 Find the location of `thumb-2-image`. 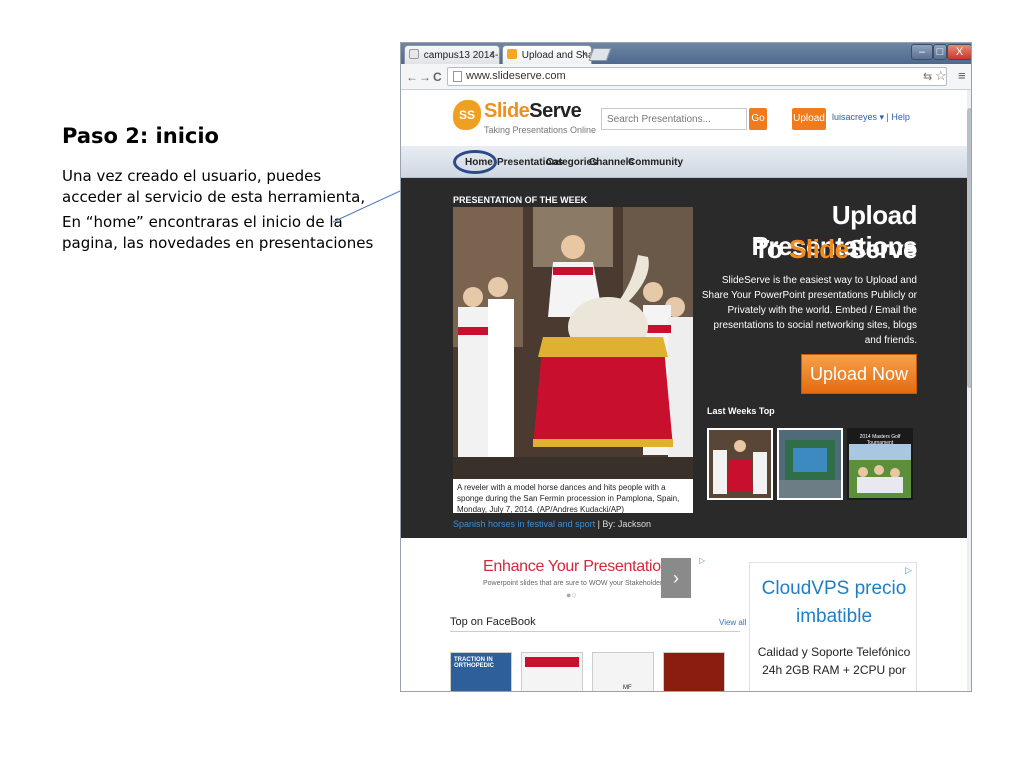

thumb-2-image is located at coordinates (810, 464).